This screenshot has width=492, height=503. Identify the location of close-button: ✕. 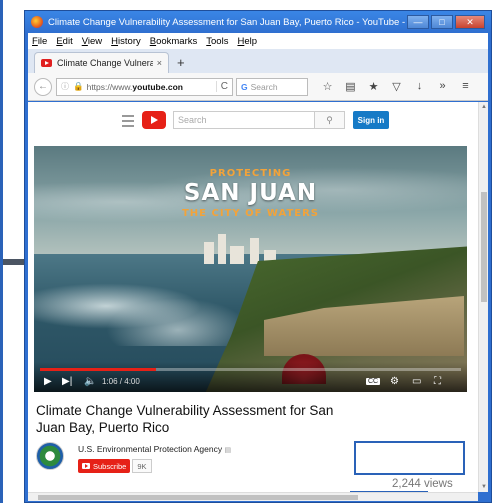
(470, 22).